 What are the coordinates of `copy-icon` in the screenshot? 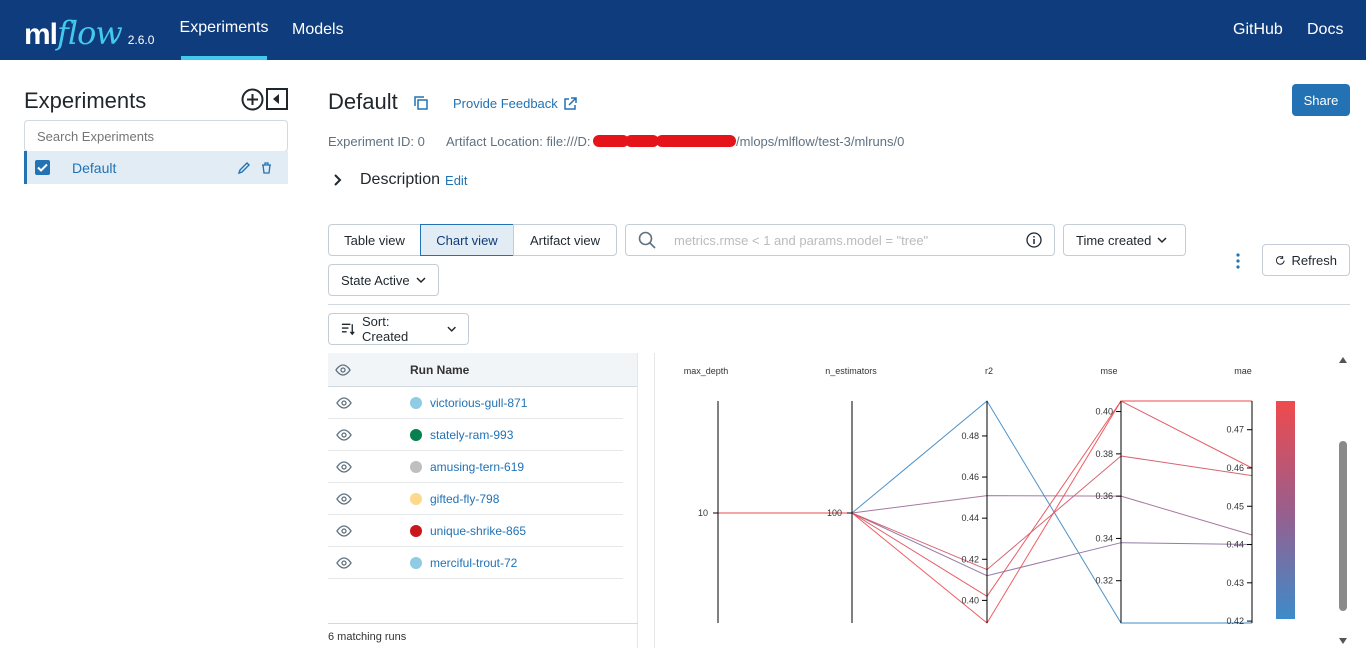 It's located at (421, 103).